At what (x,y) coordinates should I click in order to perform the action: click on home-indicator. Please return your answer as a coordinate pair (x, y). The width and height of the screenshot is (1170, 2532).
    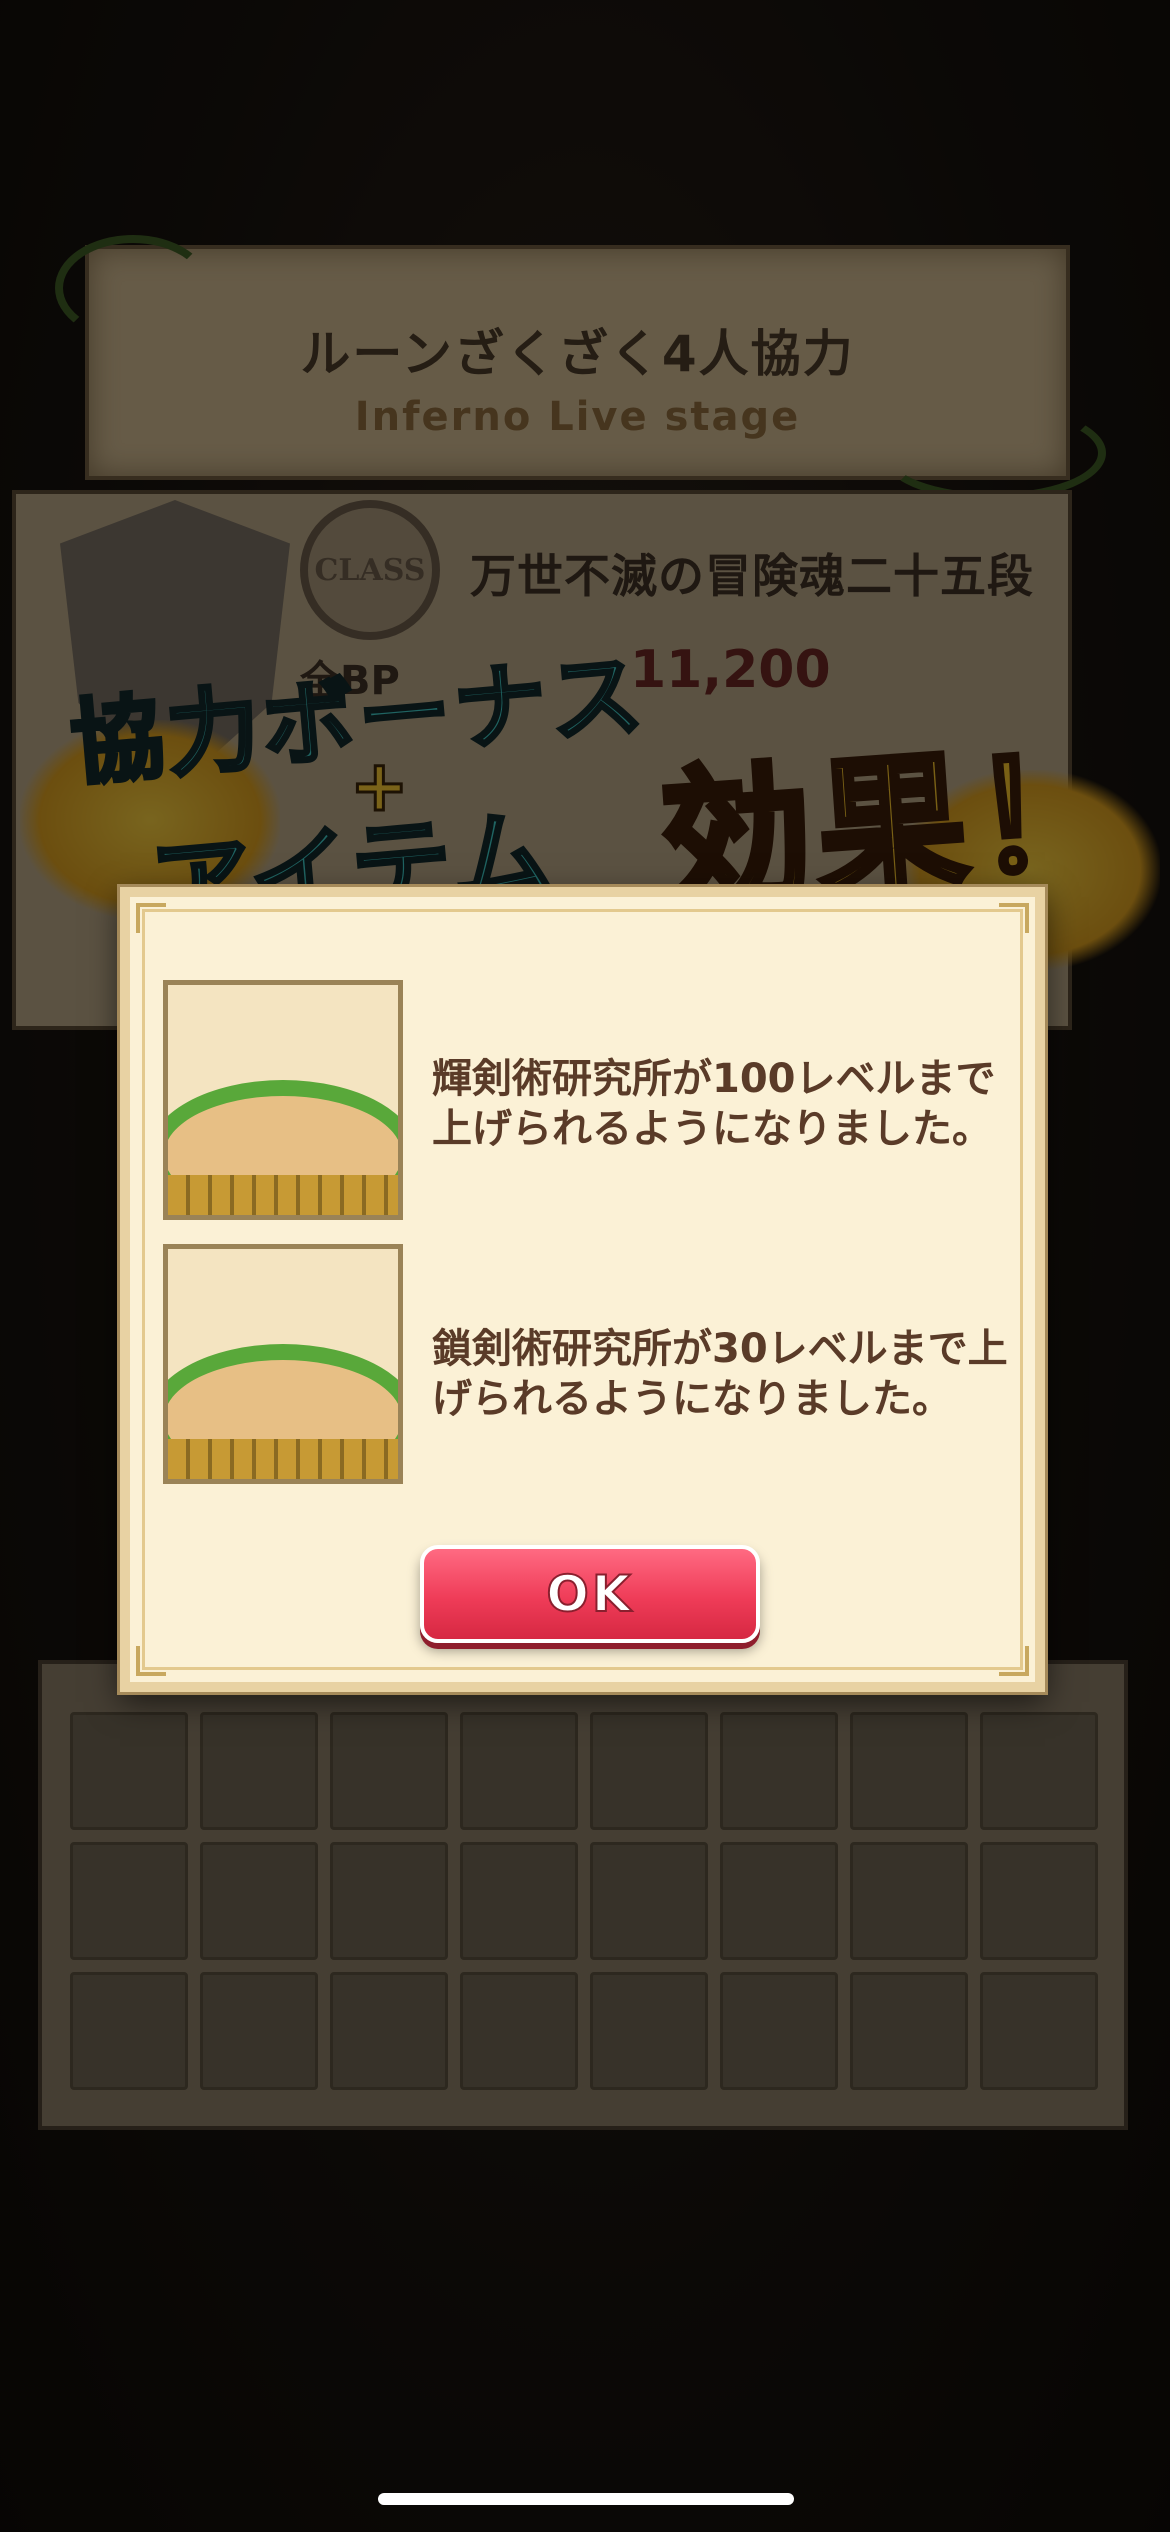
    Looking at the image, I should click on (586, 2499).